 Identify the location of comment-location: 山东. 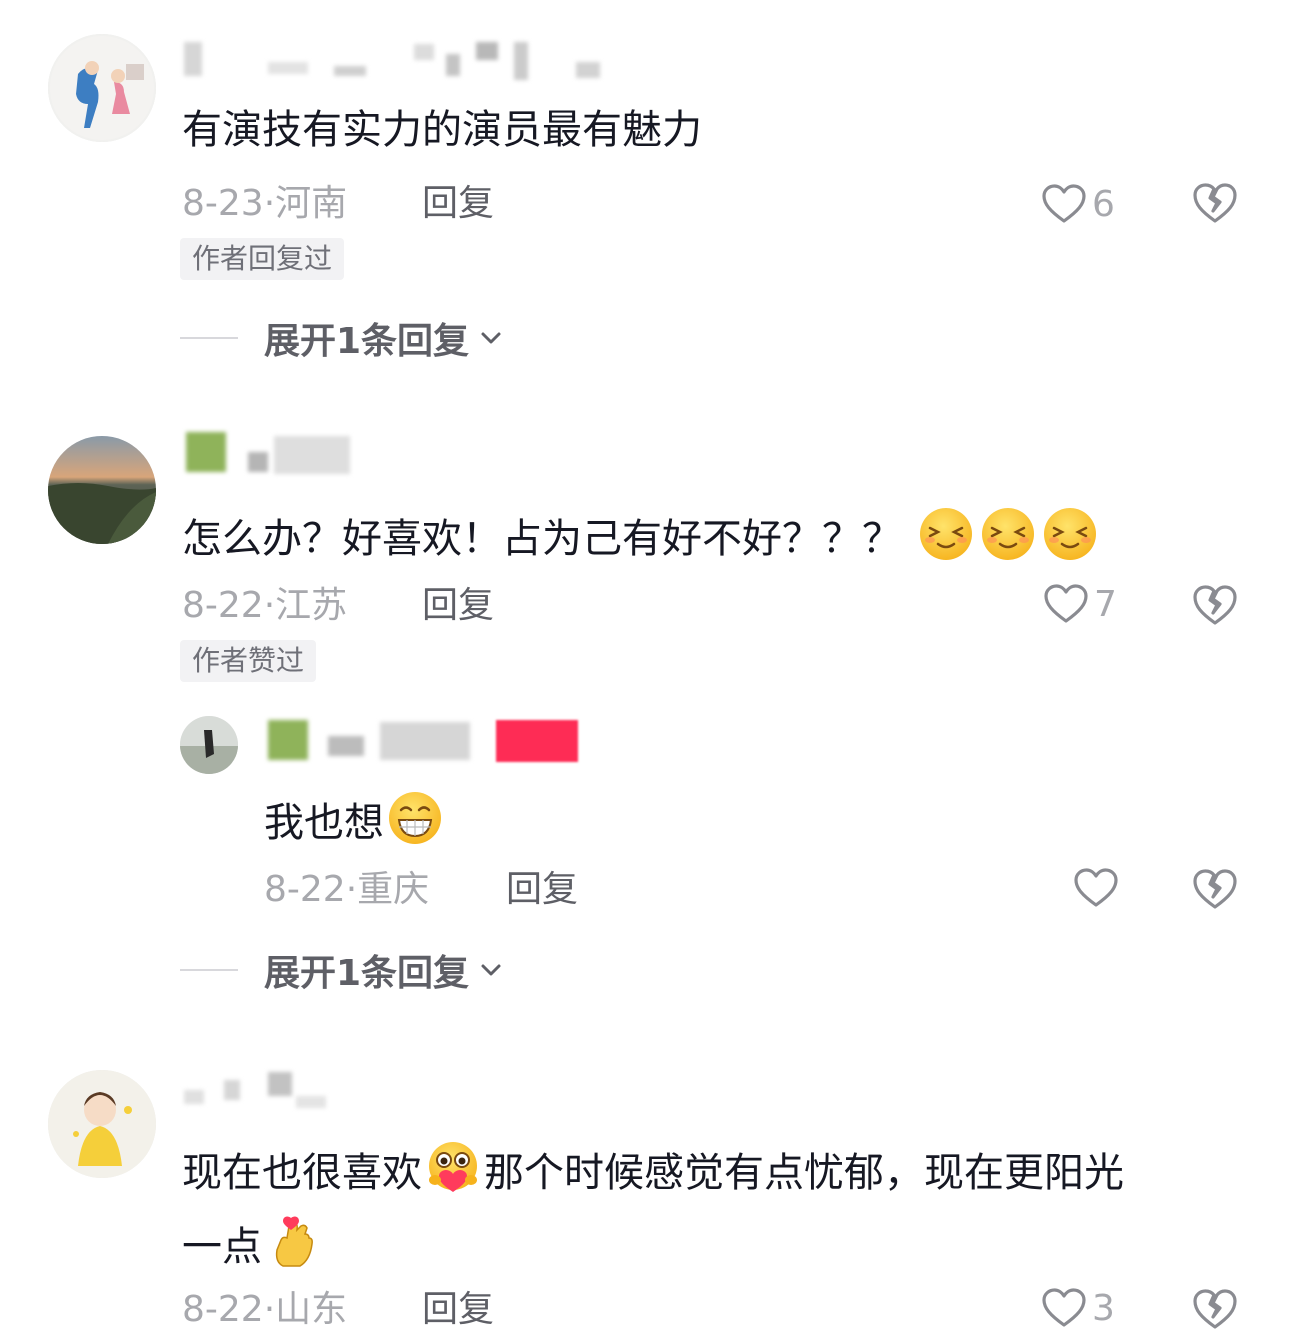
(311, 1309).